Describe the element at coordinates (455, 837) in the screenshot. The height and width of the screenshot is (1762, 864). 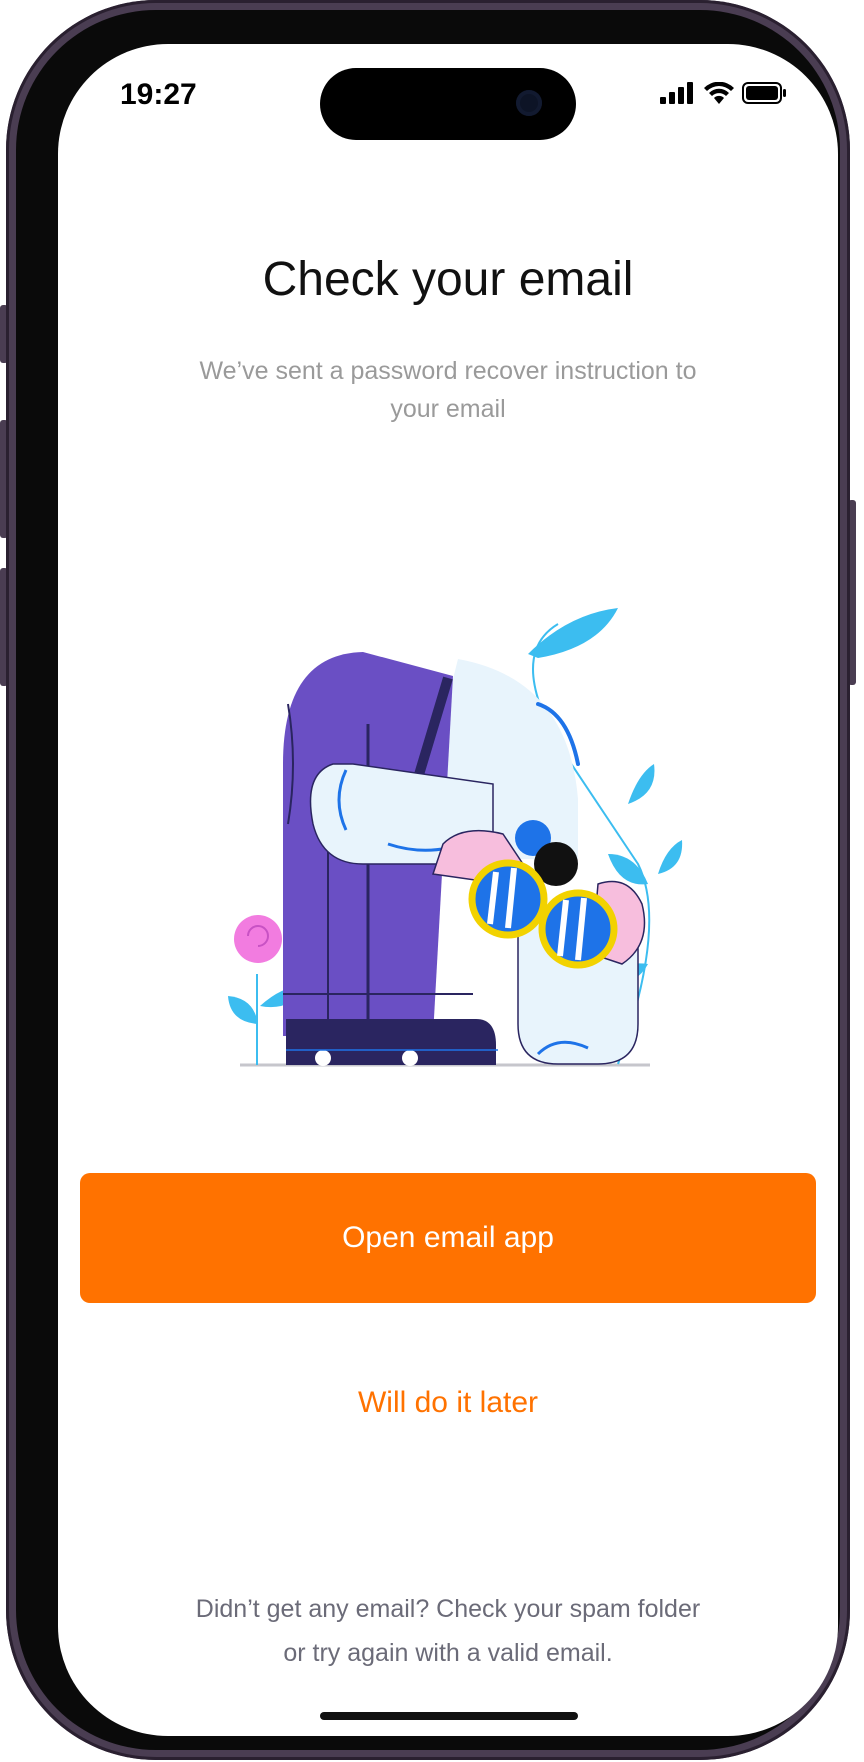
I see `person-with-binoculars-illustration` at that location.